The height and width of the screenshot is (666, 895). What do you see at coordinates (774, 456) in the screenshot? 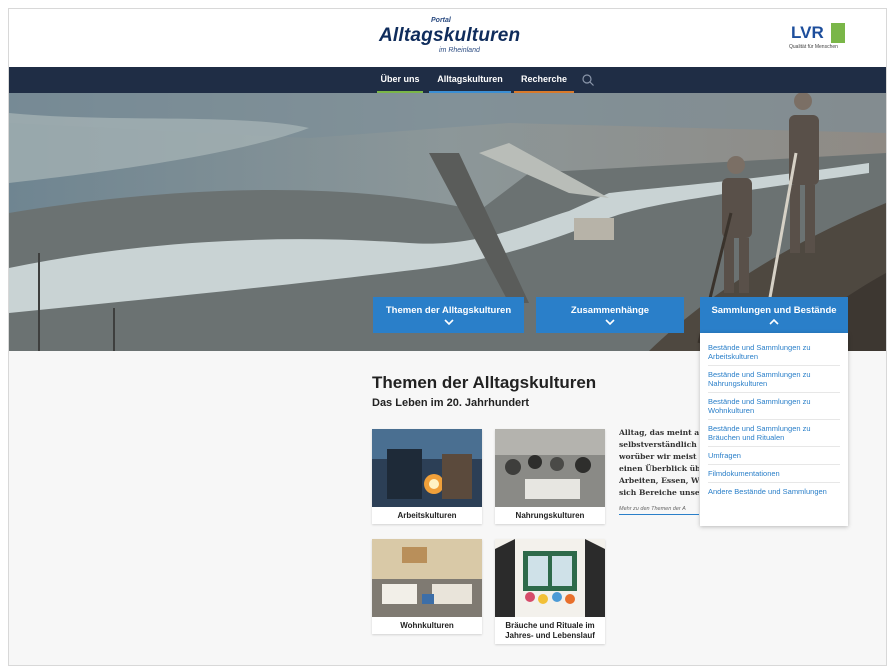
I see `menu-item-umfragen: Umfragen` at bounding box center [774, 456].